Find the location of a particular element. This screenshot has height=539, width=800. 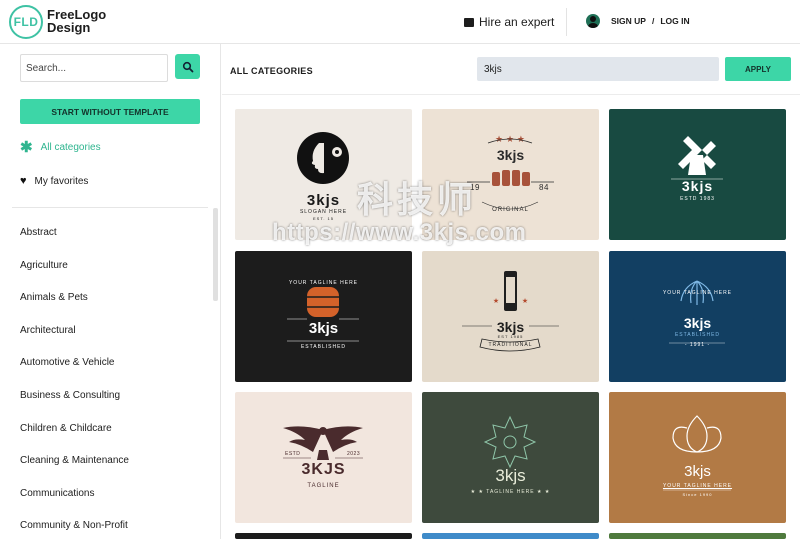

category-item: Animals & Pets is located at coordinates (74, 308).